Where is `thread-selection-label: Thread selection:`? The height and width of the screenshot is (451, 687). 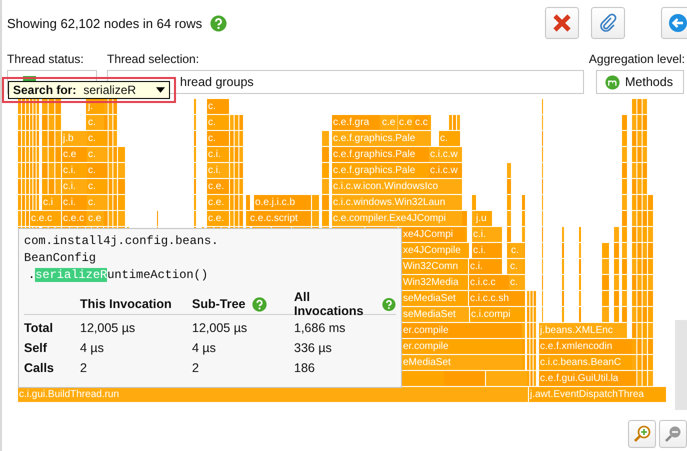
thread-selection-label: Thread selection: is located at coordinates (153, 59).